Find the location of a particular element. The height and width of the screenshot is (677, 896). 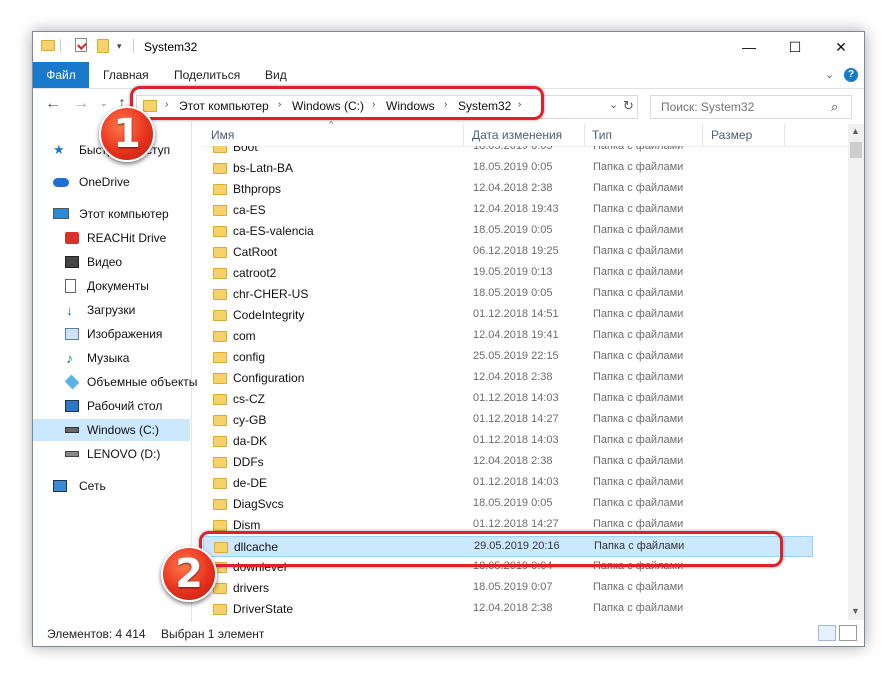

file-name: DriverState is located at coordinates (263, 609).